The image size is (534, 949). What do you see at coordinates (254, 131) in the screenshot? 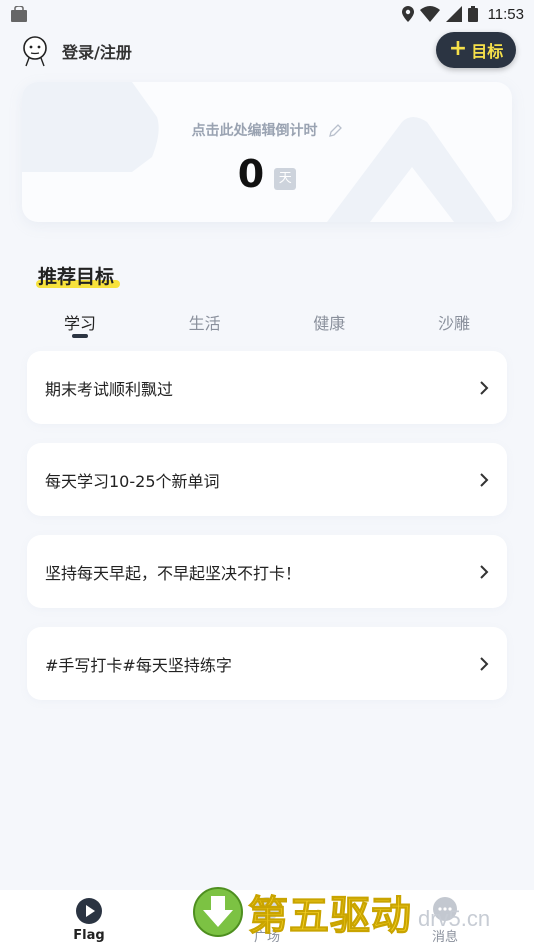
I see `countdown-label-text: 点击此处编辑倒计时` at bounding box center [254, 131].